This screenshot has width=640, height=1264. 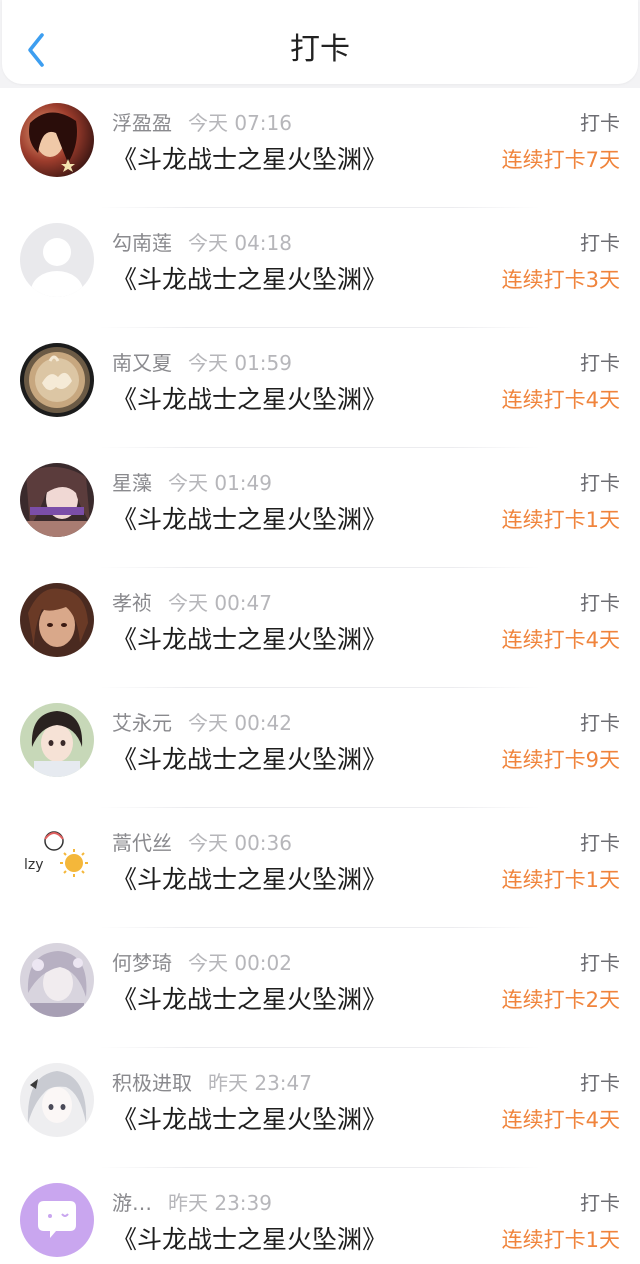 I want to click on checkin-time: 今天 01:59, so click(x=240, y=363).